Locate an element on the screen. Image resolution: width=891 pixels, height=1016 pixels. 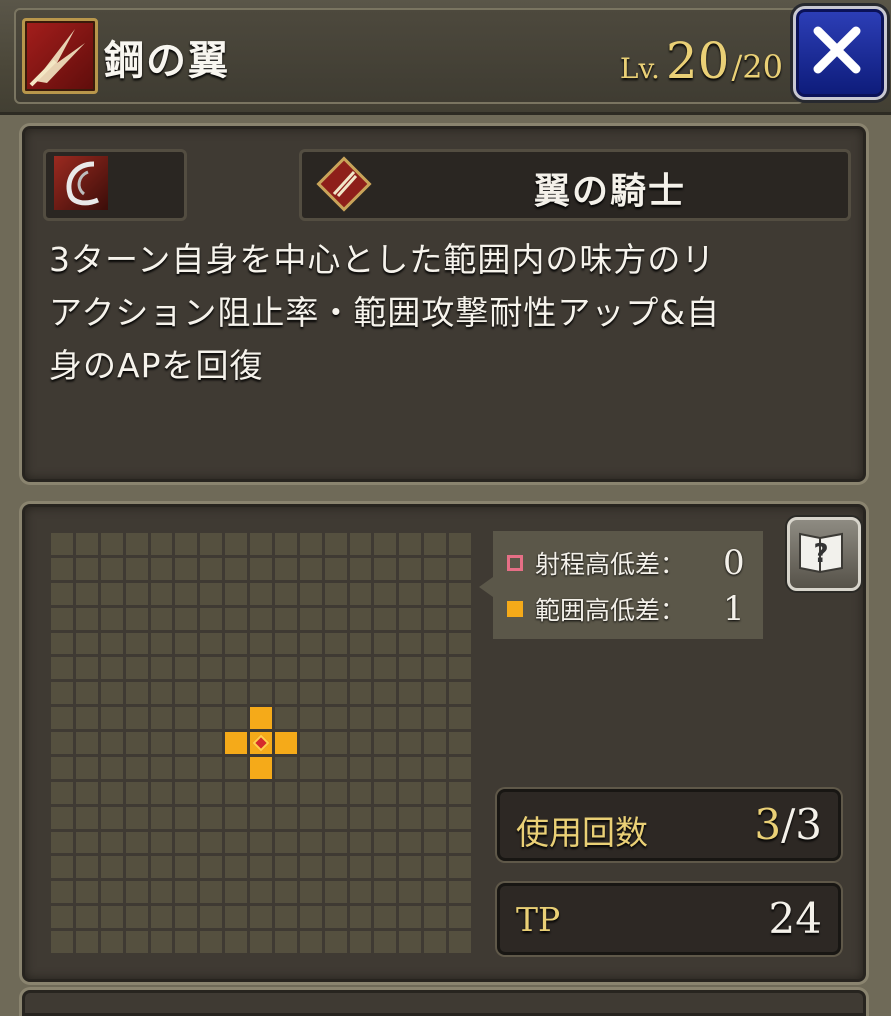
legend-area-value: 1 is located at coordinates (734, 609).